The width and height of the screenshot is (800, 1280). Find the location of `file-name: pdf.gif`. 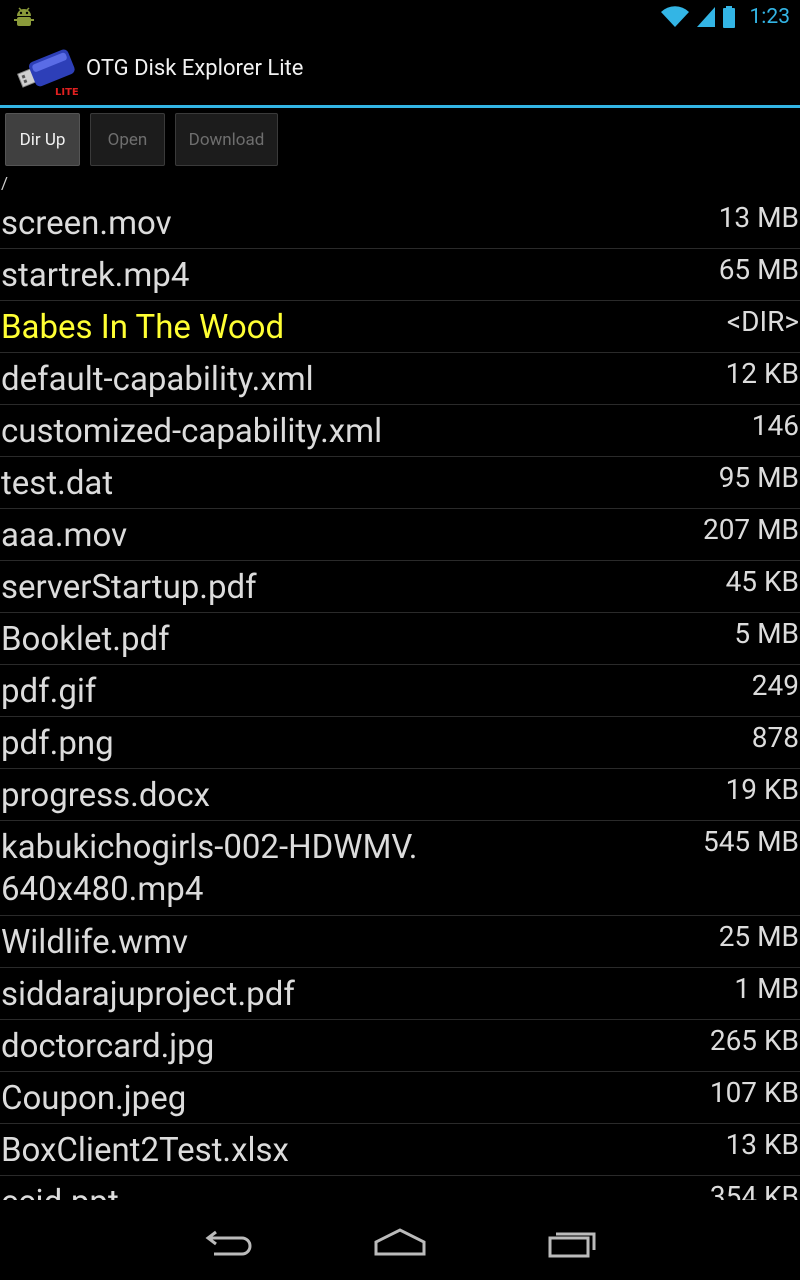

file-name: pdf.gif is located at coordinates (49, 691).